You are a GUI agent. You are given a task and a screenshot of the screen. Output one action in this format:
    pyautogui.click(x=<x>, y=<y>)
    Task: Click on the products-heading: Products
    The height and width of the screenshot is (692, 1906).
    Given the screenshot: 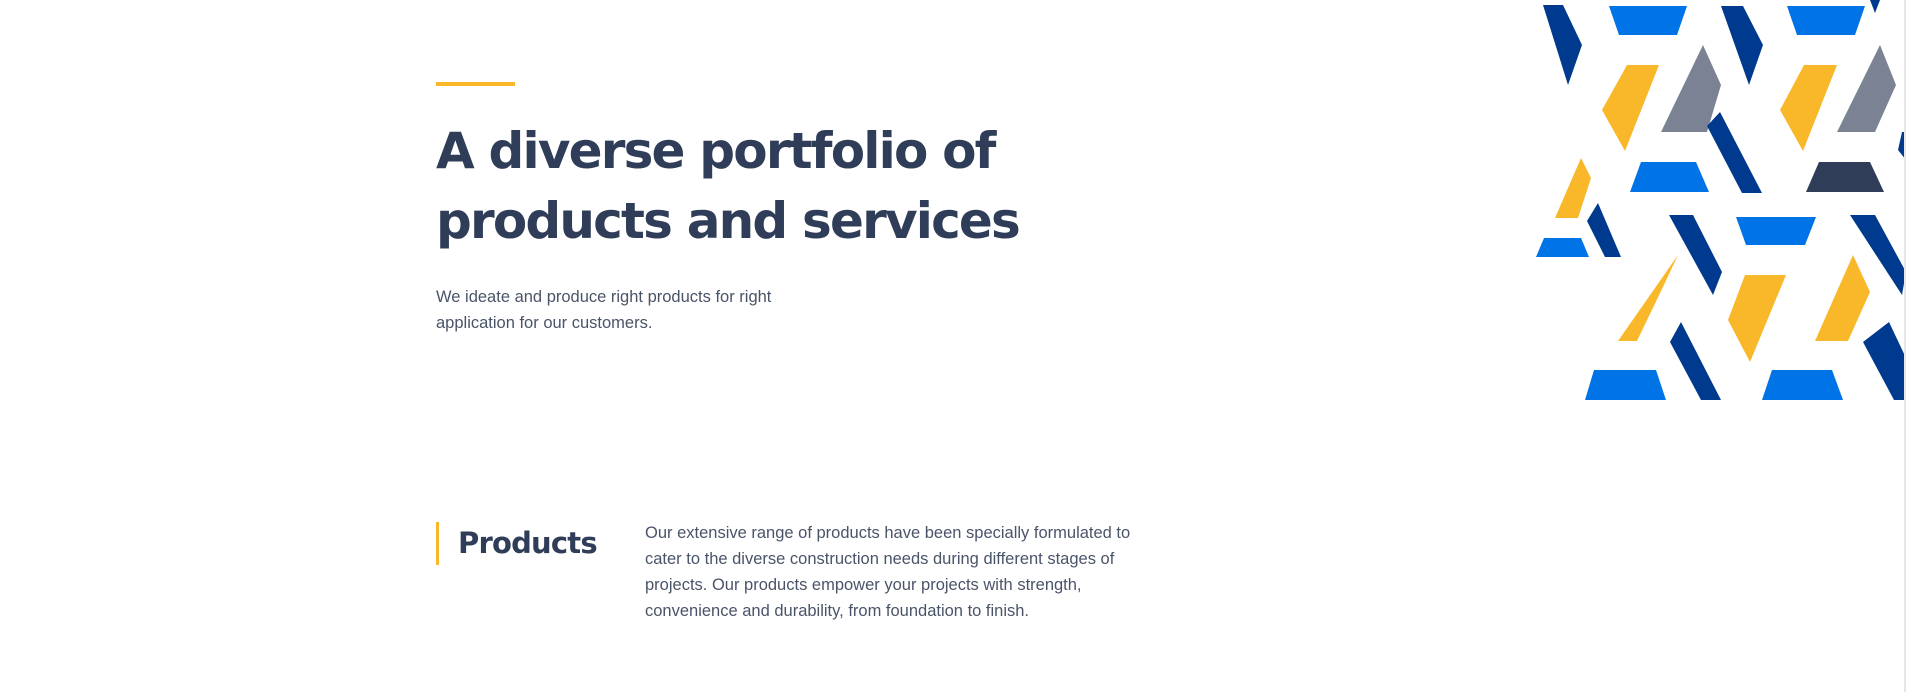 What is the action you would take?
    pyautogui.click(x=528, y=543)
    